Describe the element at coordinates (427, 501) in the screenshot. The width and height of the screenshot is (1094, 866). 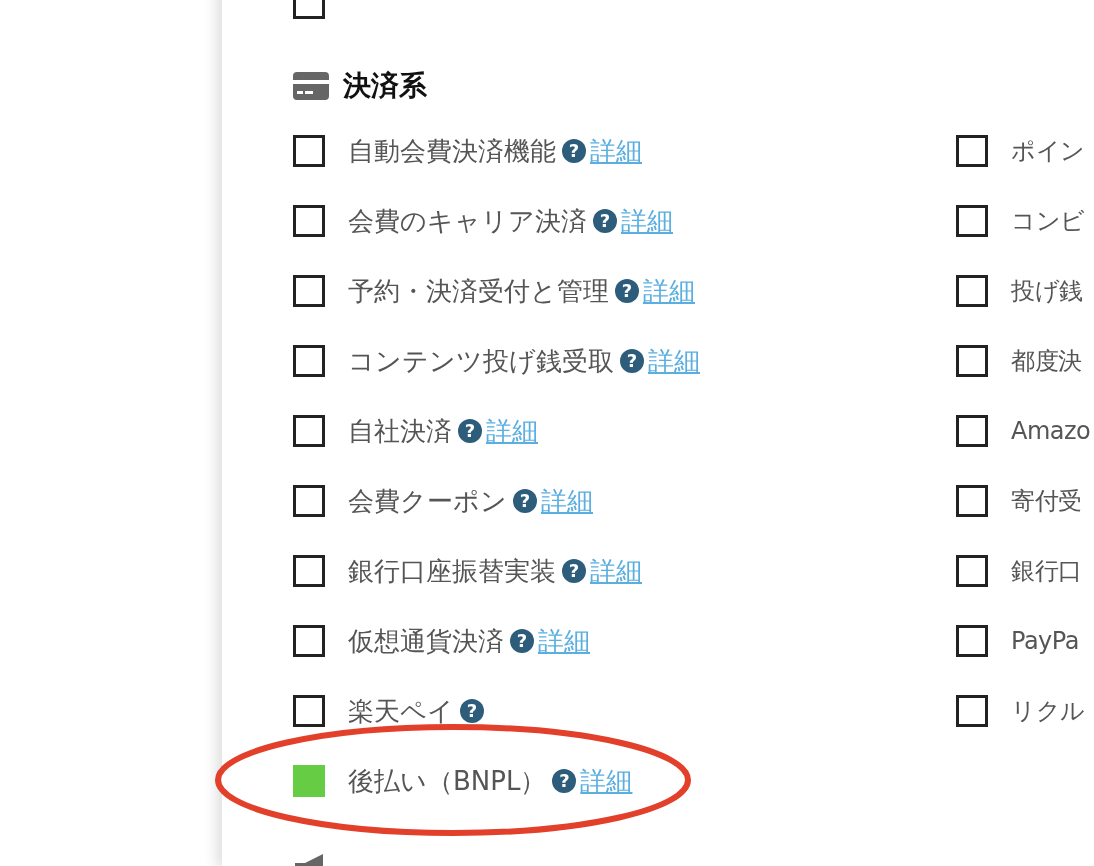
I see `option-label: 会費クーポン` at that location.